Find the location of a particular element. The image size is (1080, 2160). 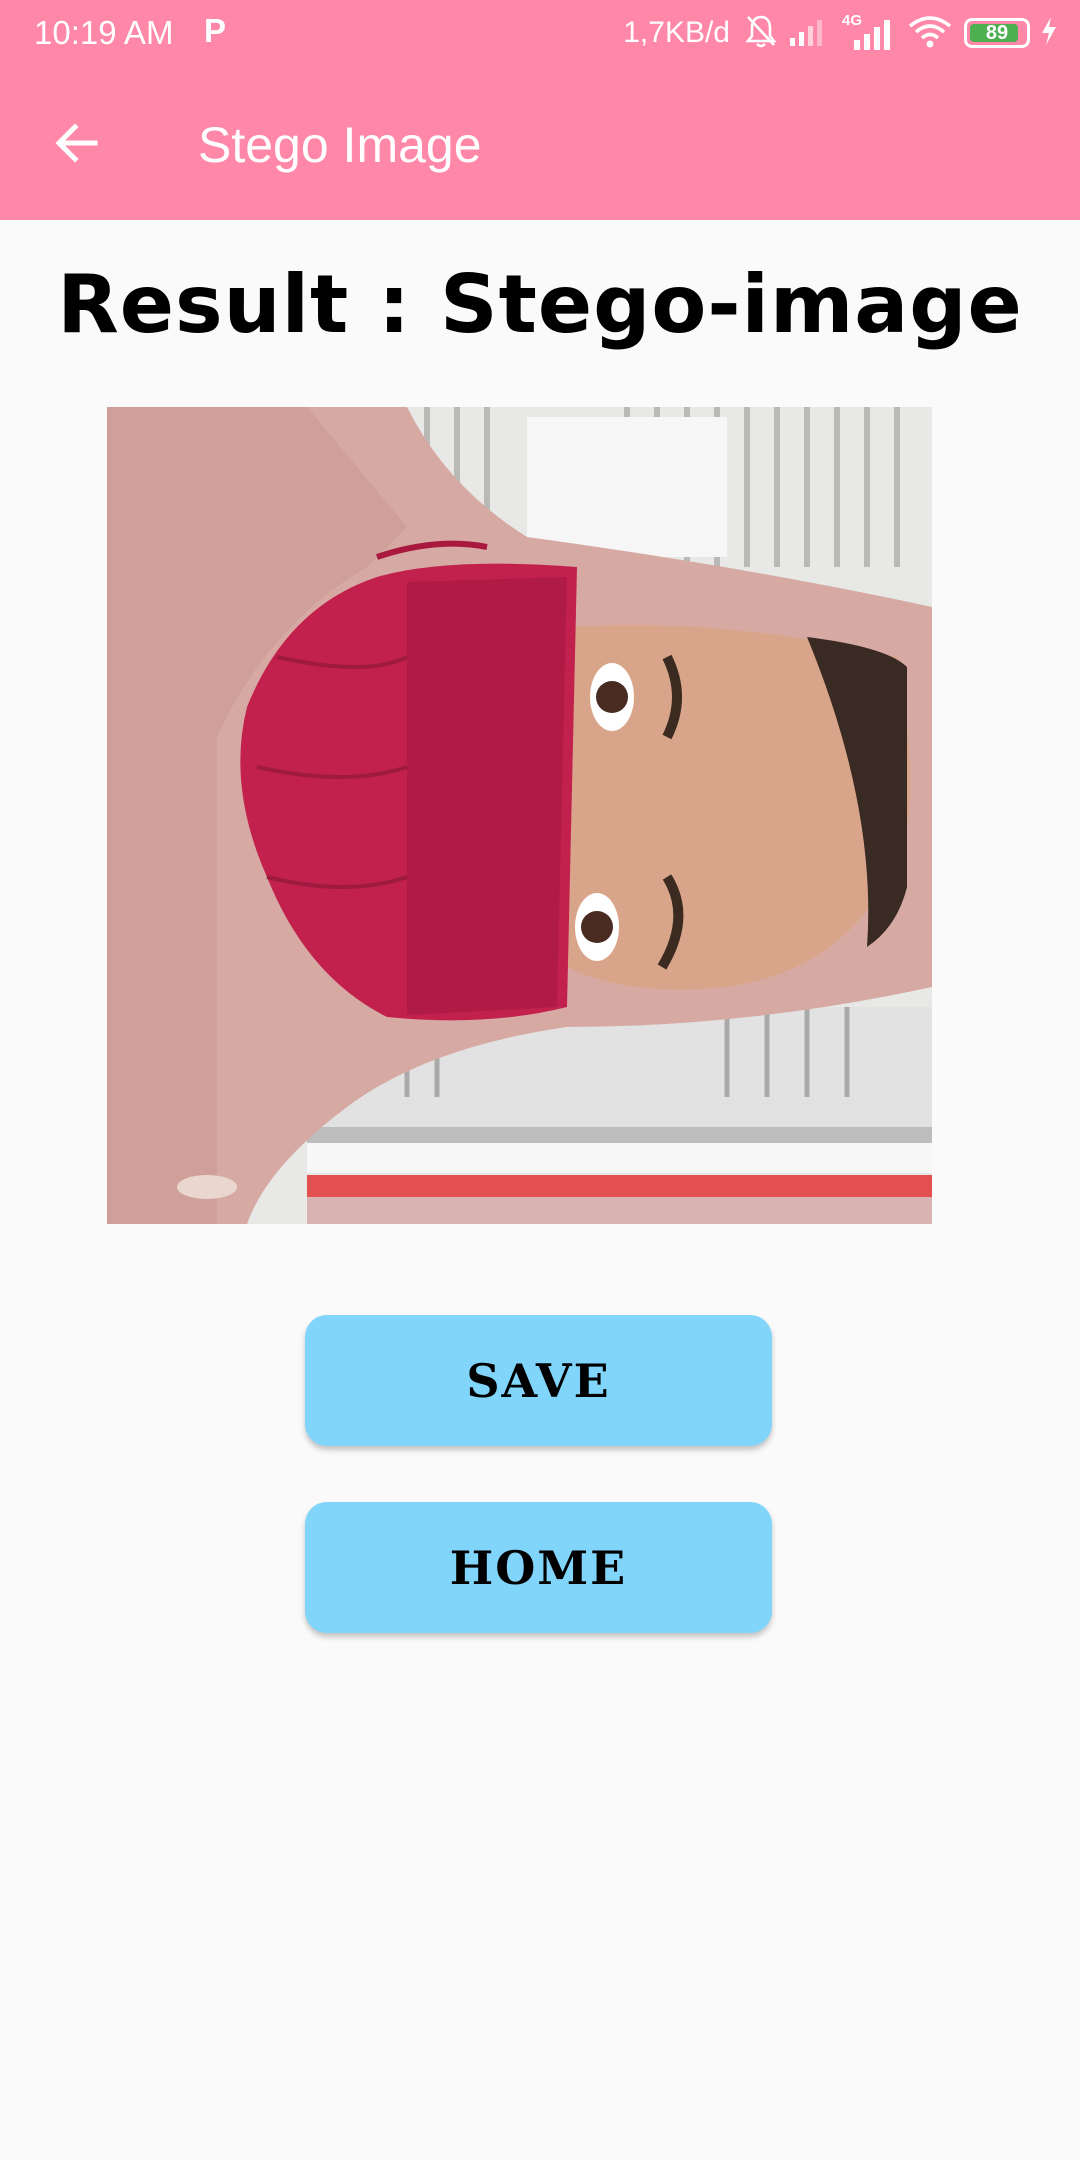

status-bar: 10:19 AM P 1,7KB/d 4G 89 is located at coordinates (540, 33).